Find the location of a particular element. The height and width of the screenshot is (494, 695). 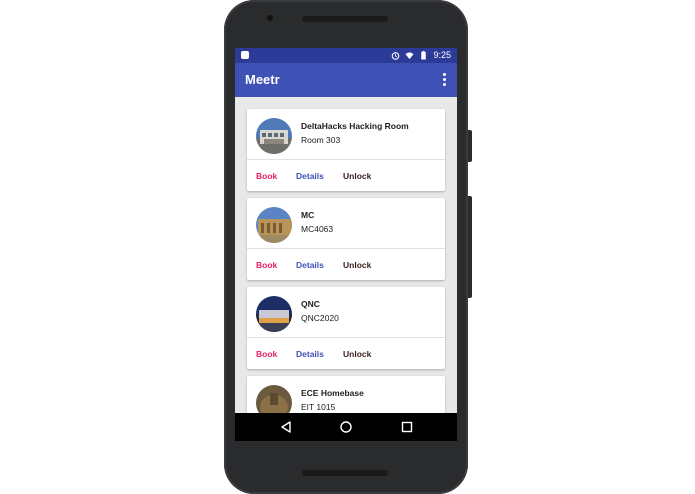

bottom-speaker is located at coordinates (345, 473).